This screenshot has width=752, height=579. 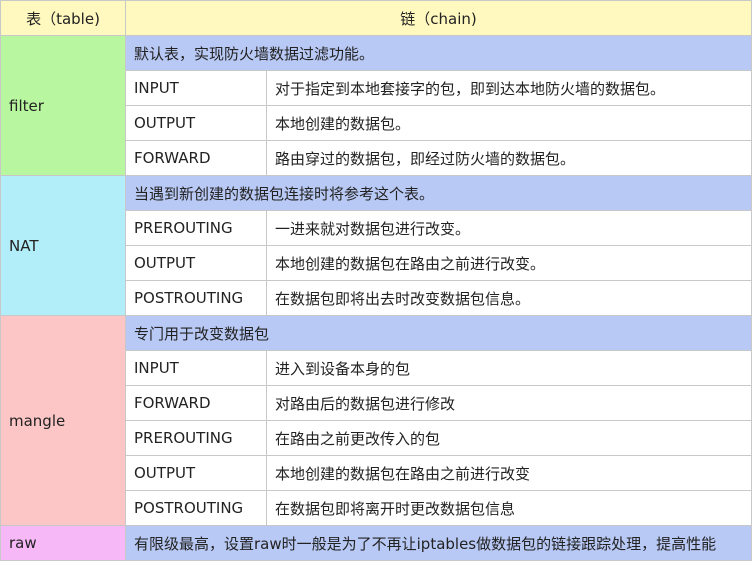 I want to click on chain-description: 进入到设备本身的包, so click(x=508, y=368).